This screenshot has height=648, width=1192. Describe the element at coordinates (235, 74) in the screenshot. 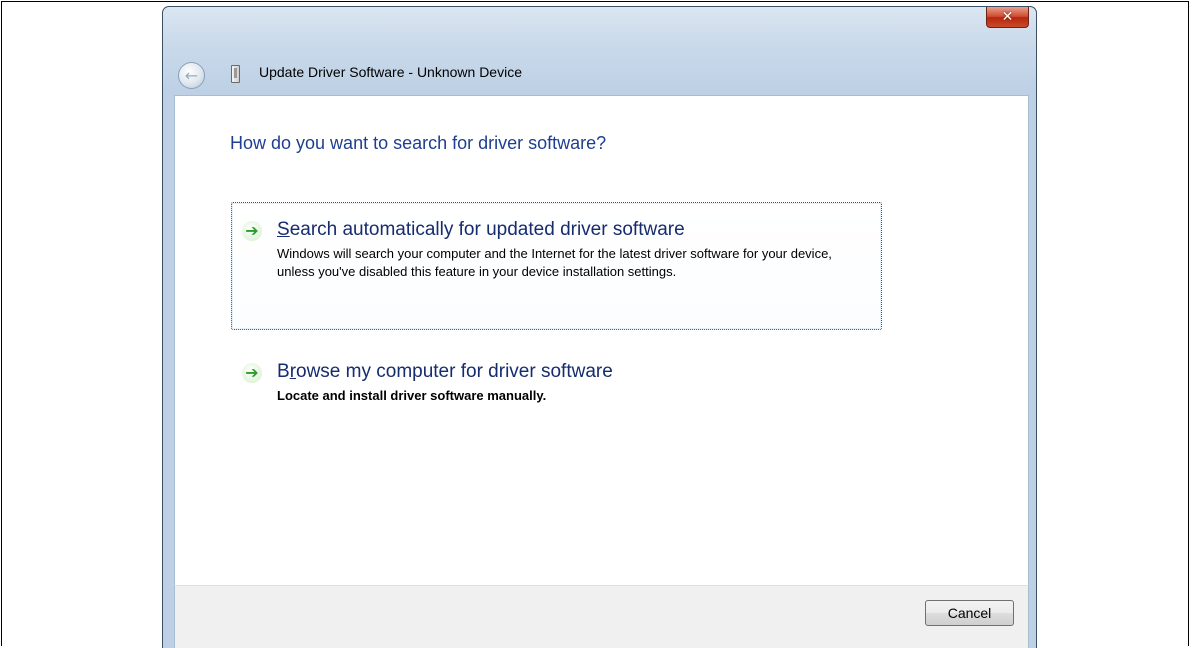

I see `device-icon` at that location.